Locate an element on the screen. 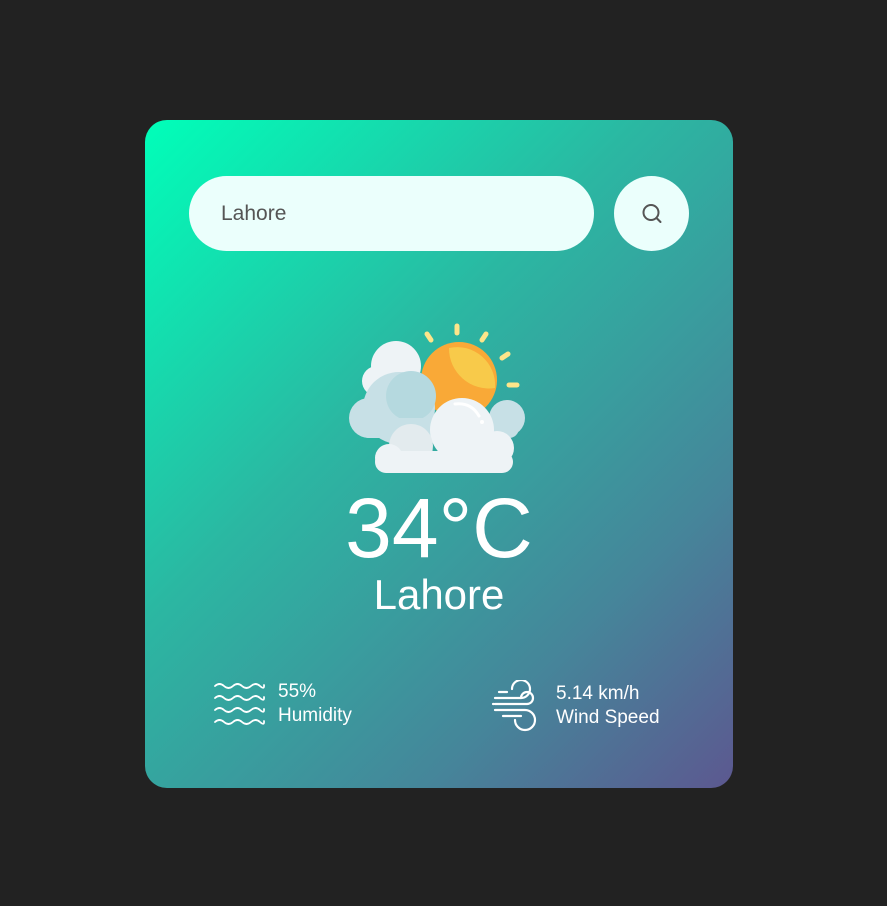 Image resolution: width=887 pixels, height=906 pixels. humidity-text: 55% Humidity is located at coordinates (315, 704).